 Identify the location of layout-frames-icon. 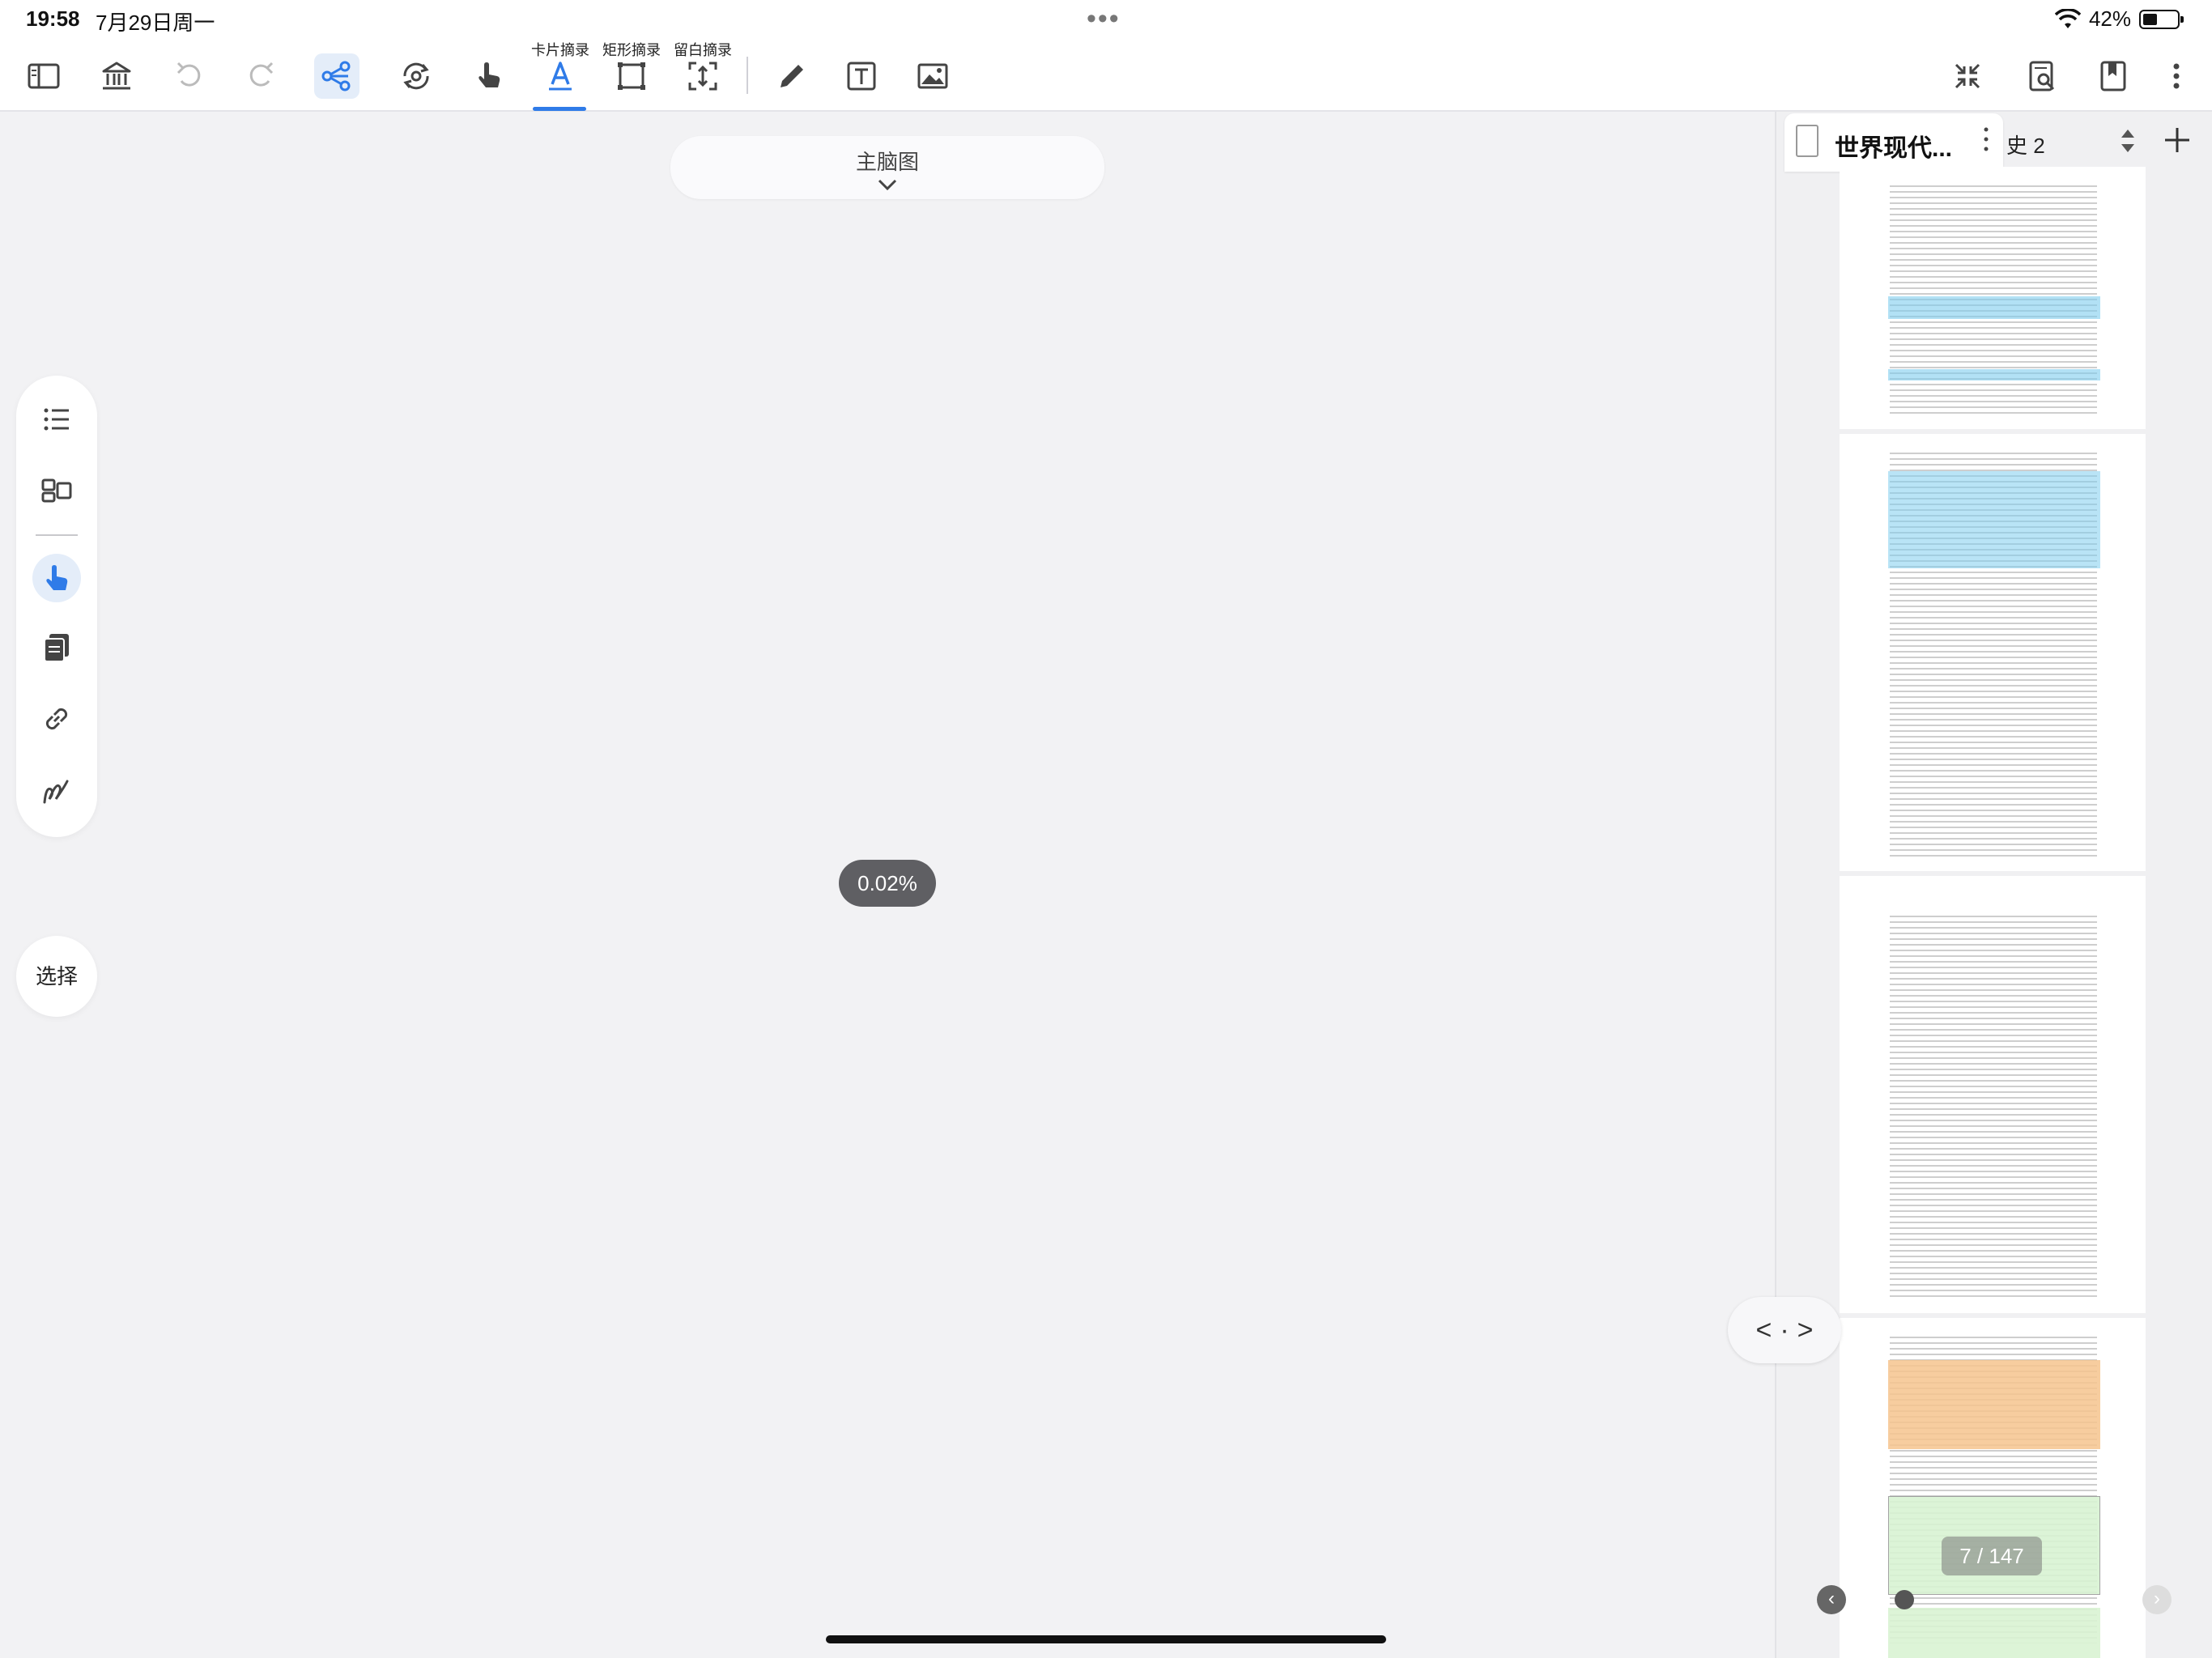
(56, 490).